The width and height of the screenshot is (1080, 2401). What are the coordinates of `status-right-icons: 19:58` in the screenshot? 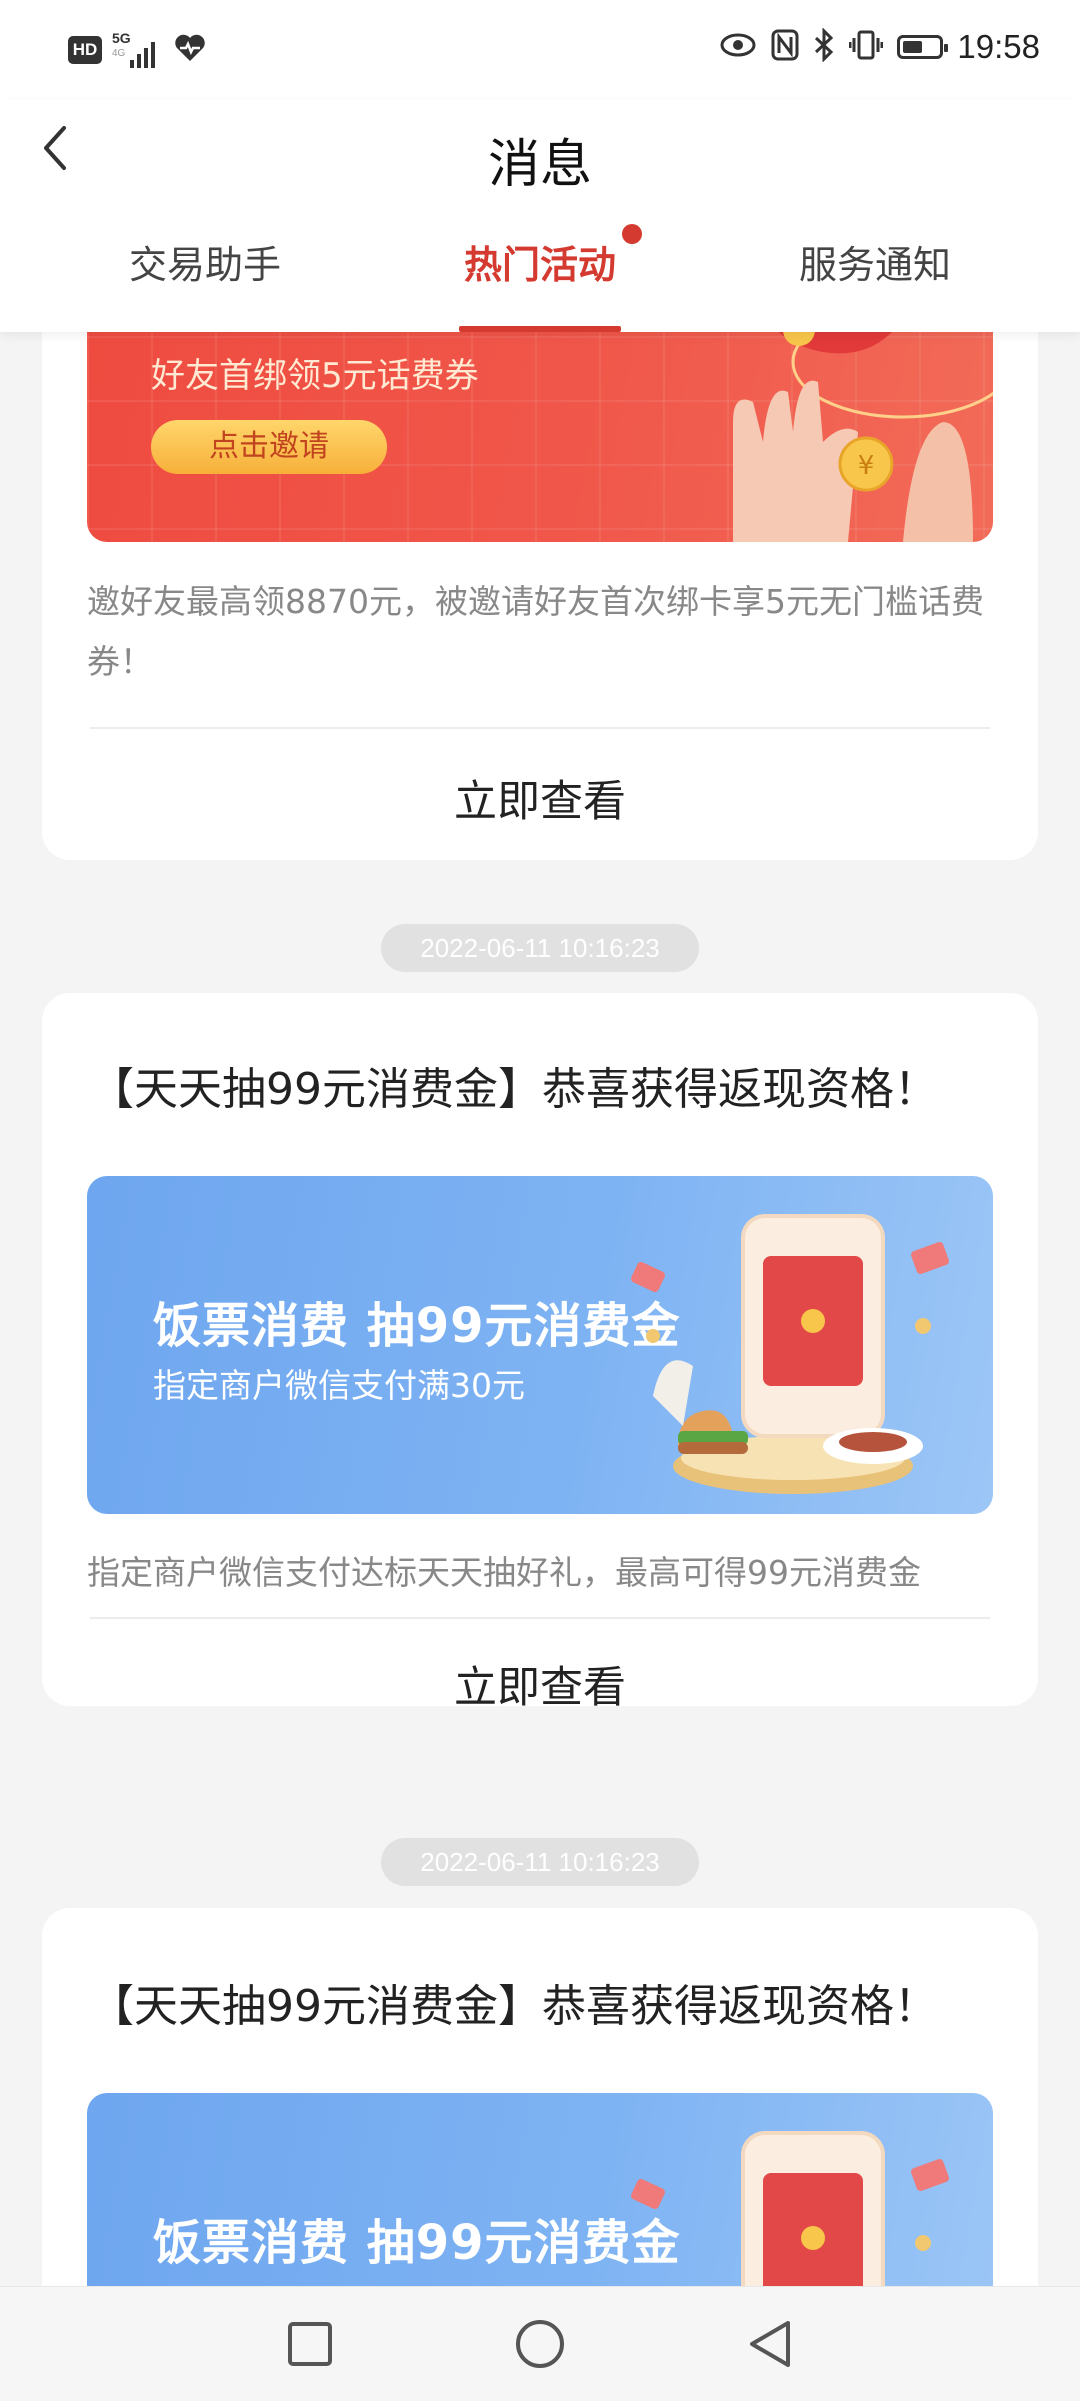 It's located at (879, 46).